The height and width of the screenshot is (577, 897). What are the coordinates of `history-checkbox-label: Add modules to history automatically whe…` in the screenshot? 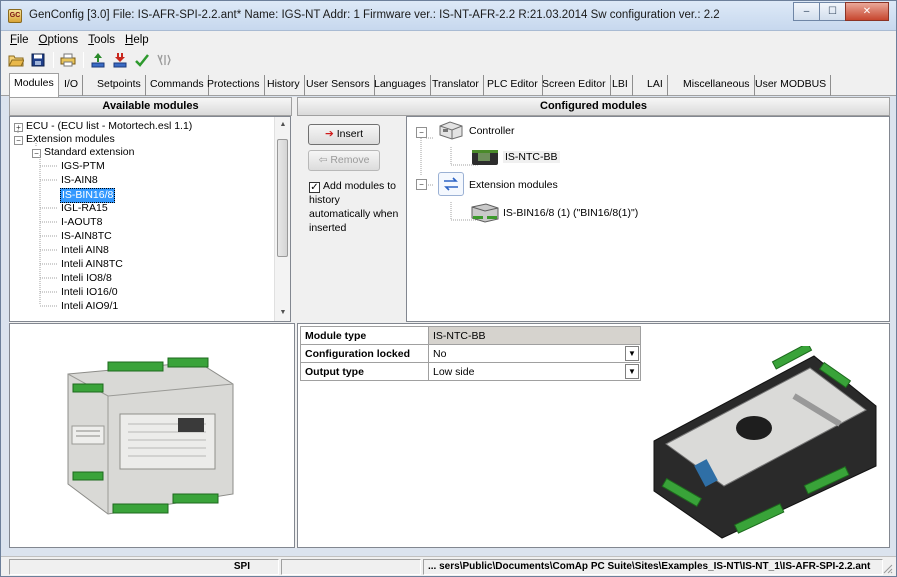 It's located at (354, 207).